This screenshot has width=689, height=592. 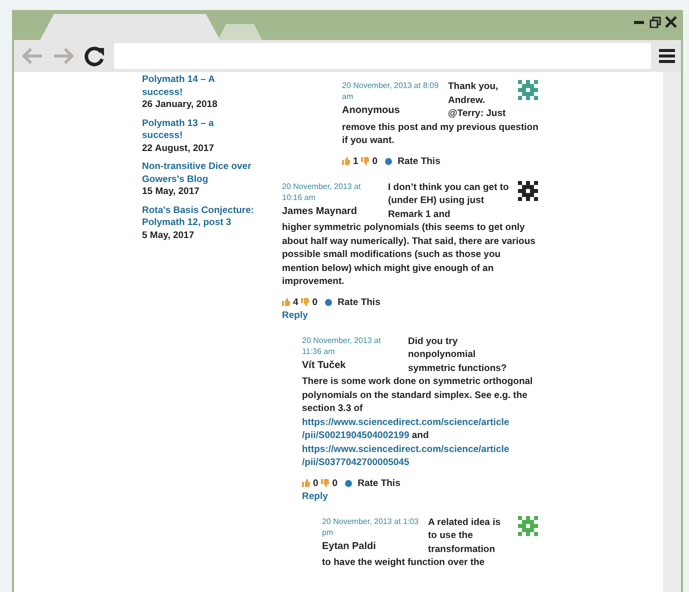 I want to click on post-link: Rota's Basis Conjecture: Polymath 12, post 3, so click(x=199, y=217).